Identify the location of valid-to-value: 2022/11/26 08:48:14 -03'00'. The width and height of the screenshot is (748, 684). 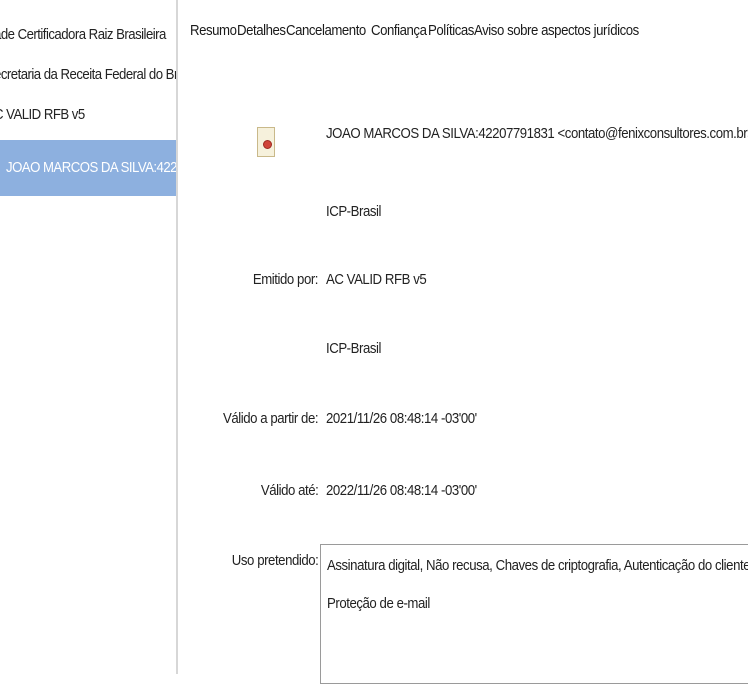
(401, 490).